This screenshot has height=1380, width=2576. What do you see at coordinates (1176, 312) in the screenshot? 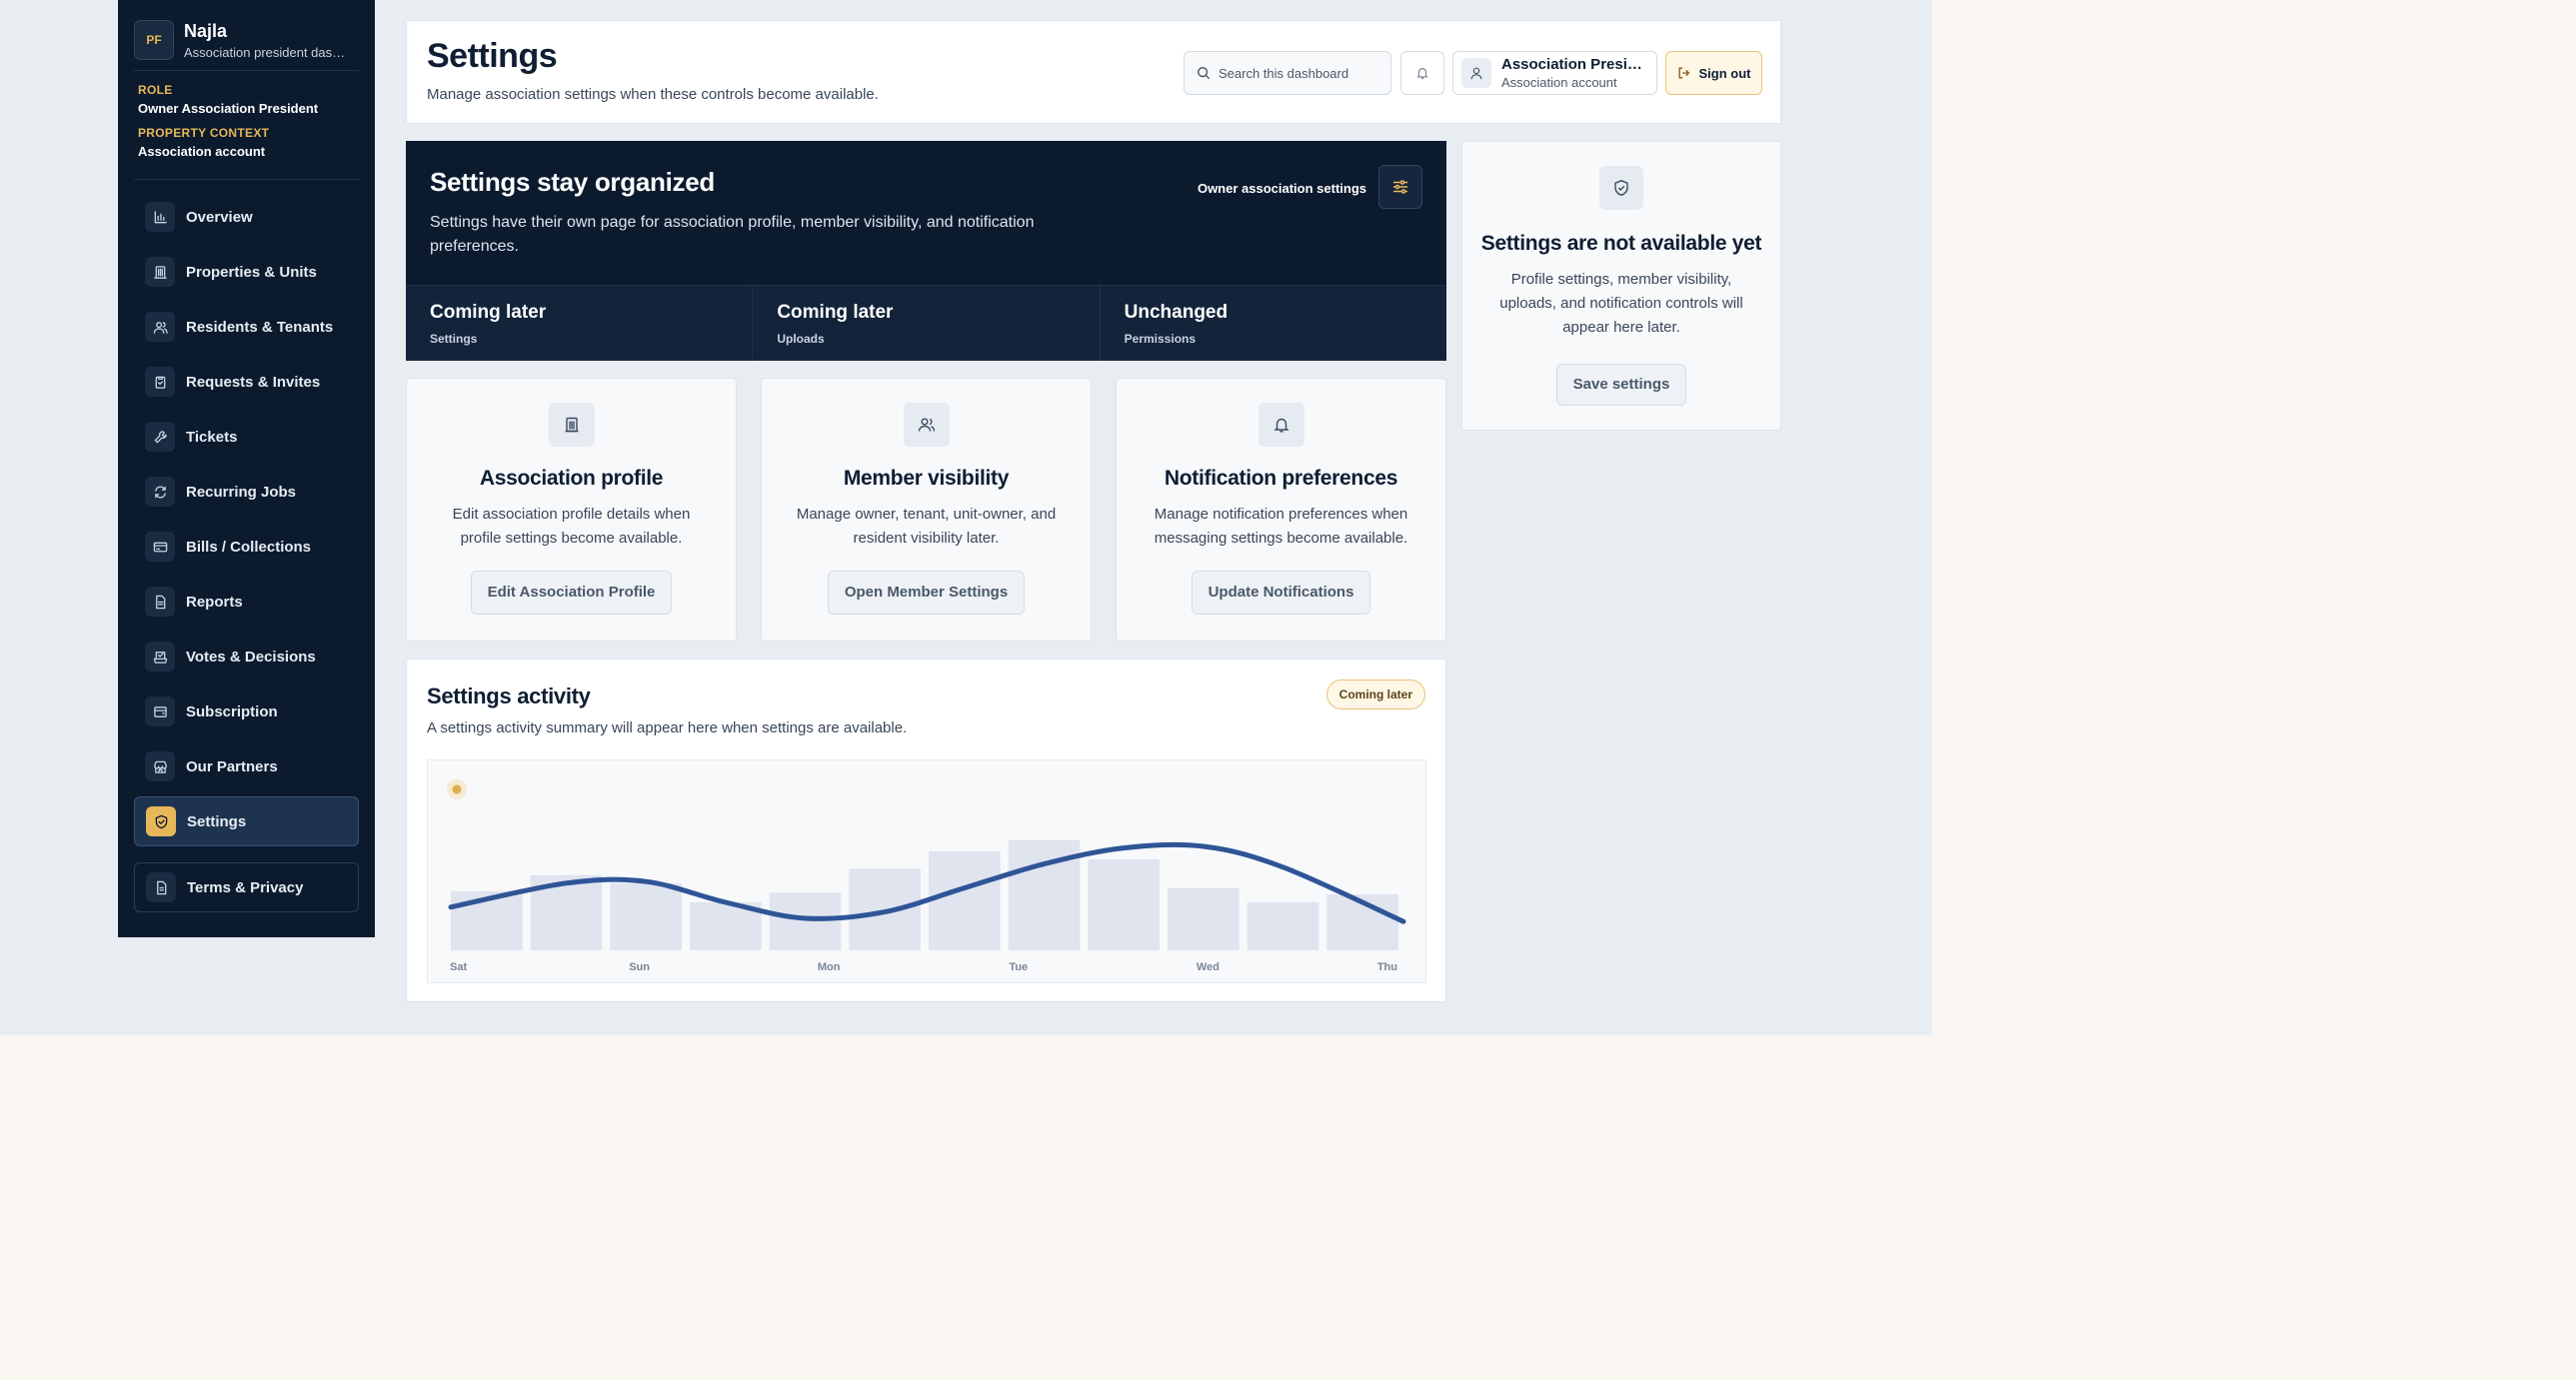
I see `stat-value: Unchanged` at bounding box center [1176, 312].